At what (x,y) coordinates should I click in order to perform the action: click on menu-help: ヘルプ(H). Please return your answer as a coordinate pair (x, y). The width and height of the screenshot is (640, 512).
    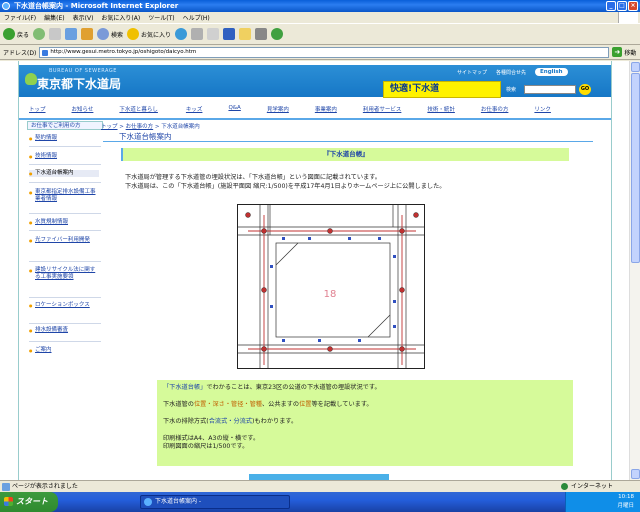
    Looking at the image, I should click on (196, 17).